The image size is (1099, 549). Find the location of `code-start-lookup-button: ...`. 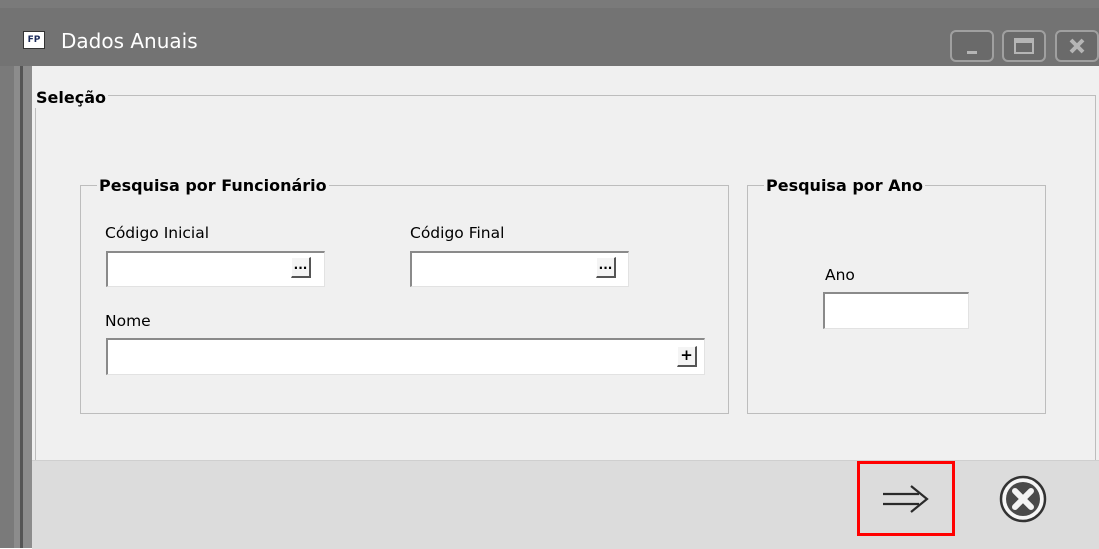

code-start-lookup-button: ... is located at coordinates (301, 267).